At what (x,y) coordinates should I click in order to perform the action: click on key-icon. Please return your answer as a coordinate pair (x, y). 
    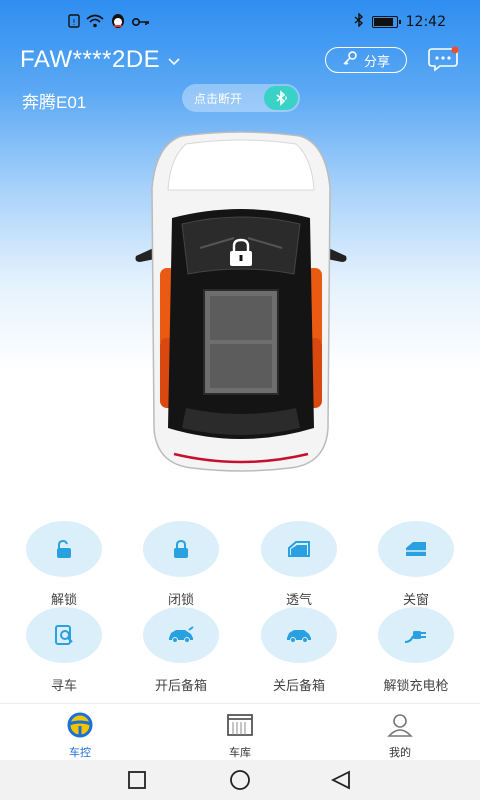
    Looking at the image, I should click on (140, 23).